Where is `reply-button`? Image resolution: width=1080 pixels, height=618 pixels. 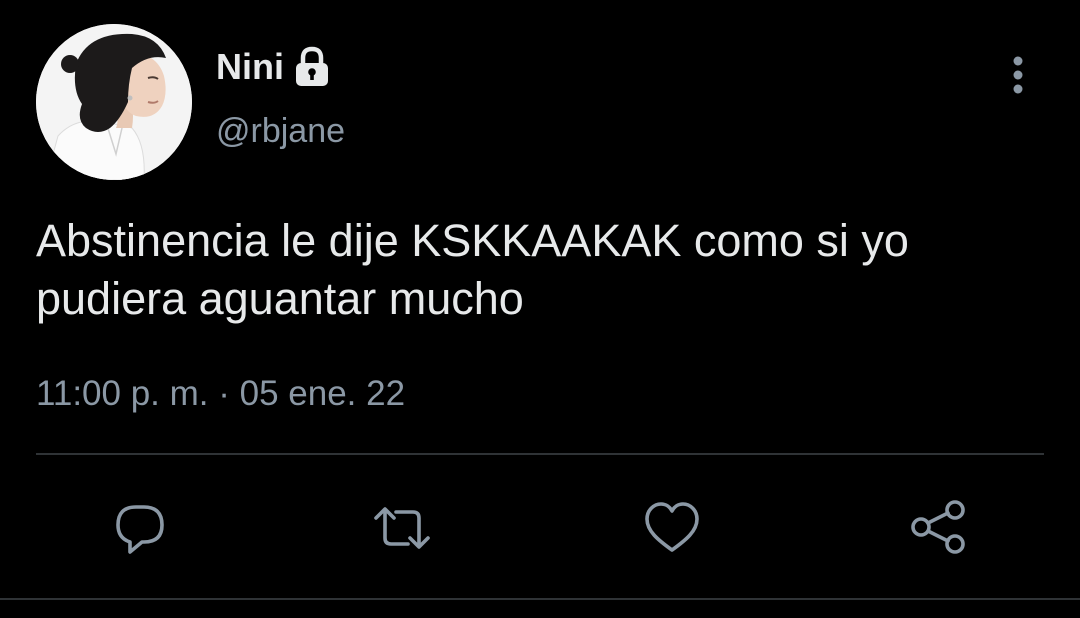
reply-button is located at coordinates (140, 528).